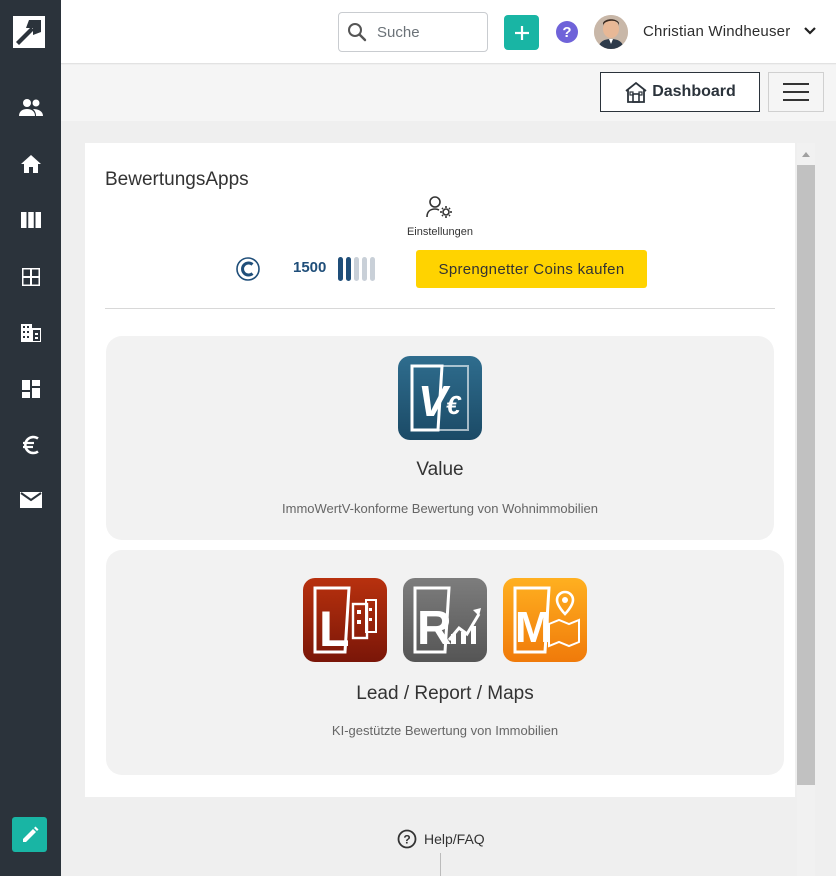 The image size is (836, 876). I want to click on triangle-up-icon, so click(806, 154).